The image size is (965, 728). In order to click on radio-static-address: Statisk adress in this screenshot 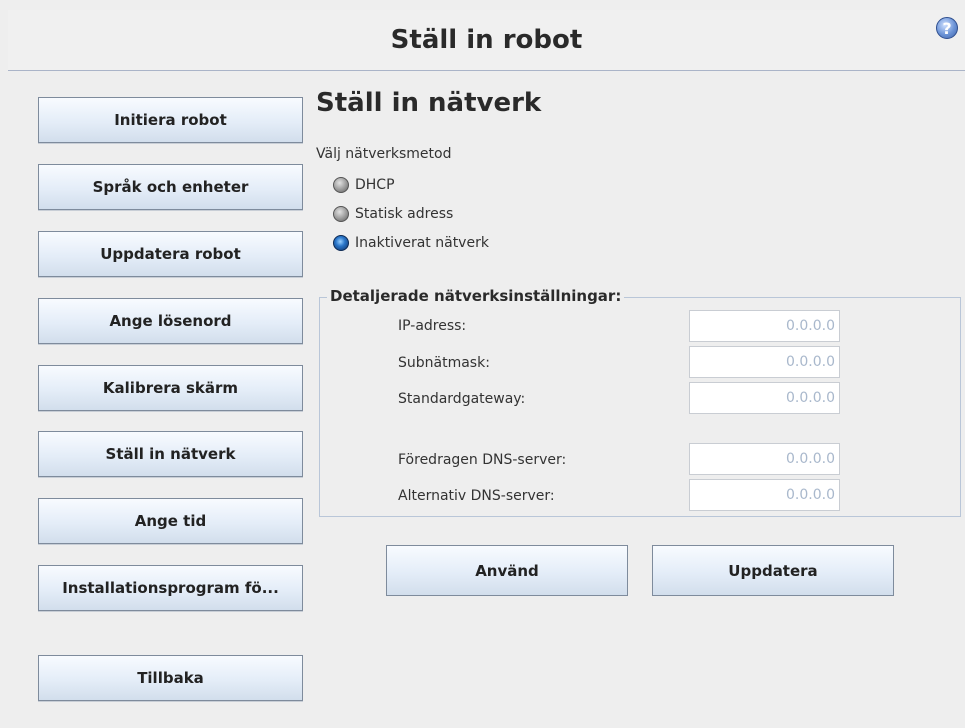, I will do `click(393, 214)`.